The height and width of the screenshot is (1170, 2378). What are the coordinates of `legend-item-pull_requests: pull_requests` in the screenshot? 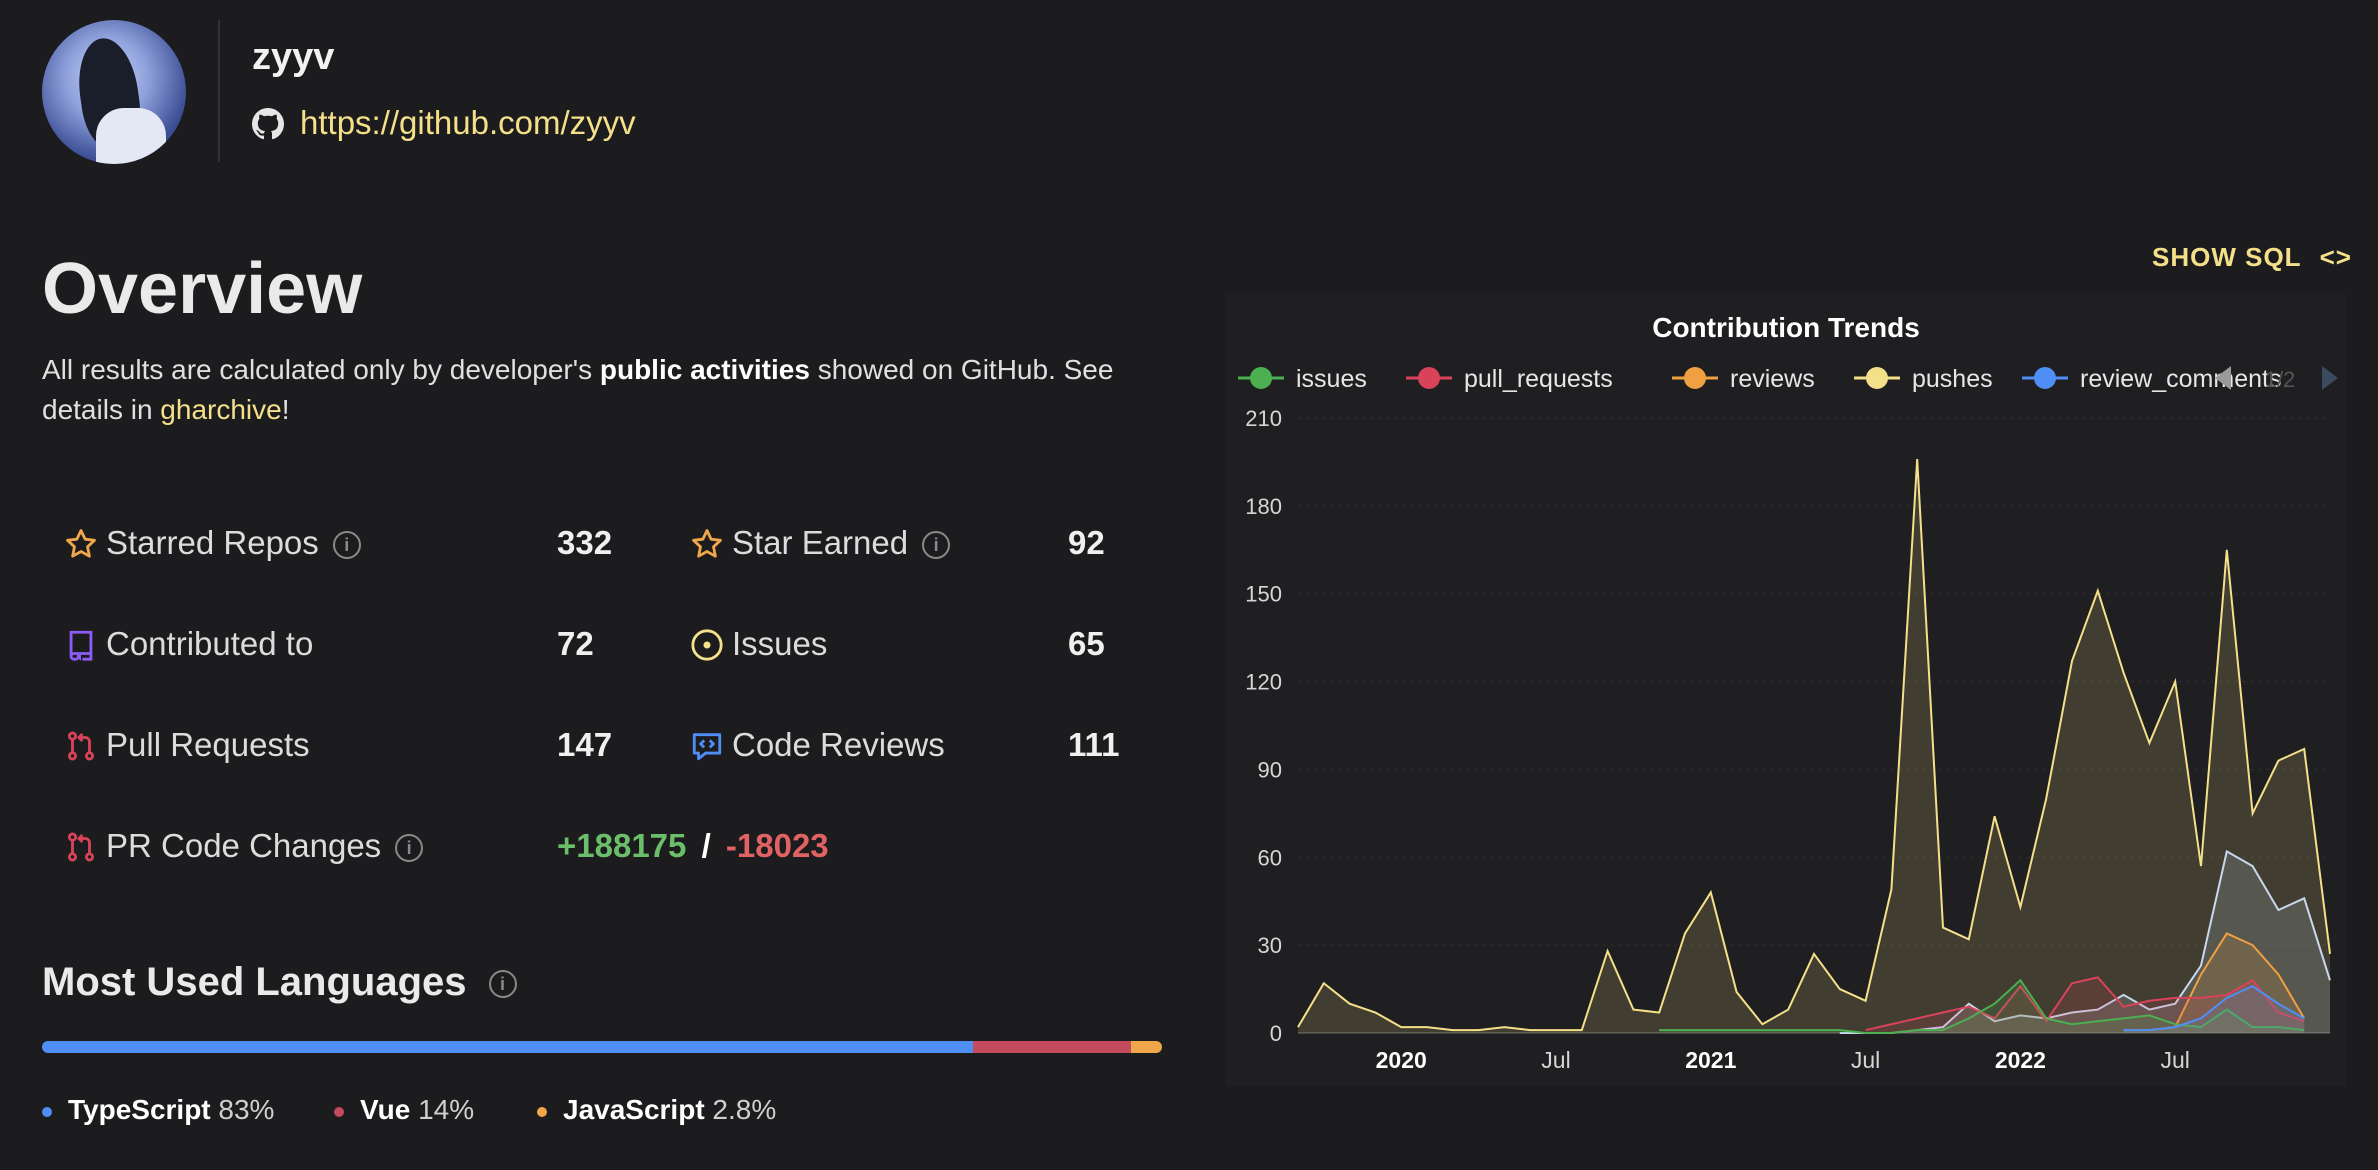 It's located at (1509, 379).